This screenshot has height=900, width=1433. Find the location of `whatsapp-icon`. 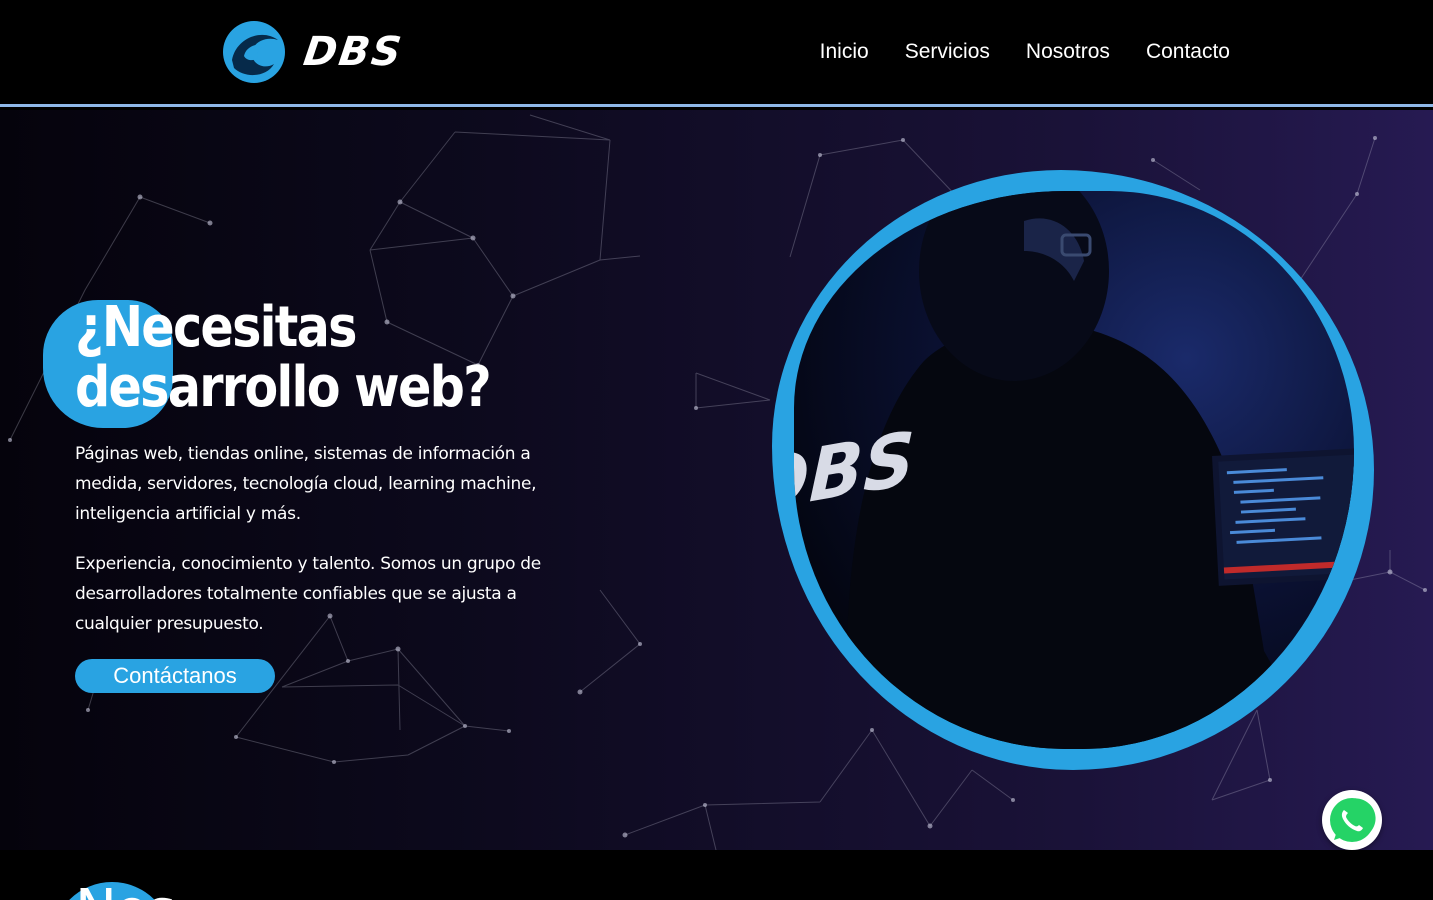

whatsapp-icon is located at coordinates (1353, 820).